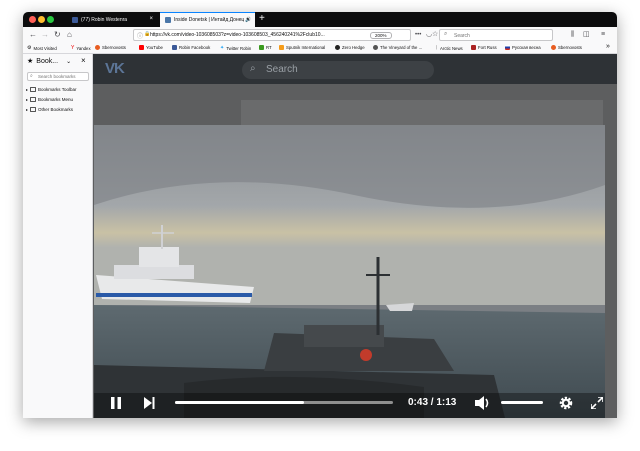  I want to click on chevron-down-icon: ⌄, so click(68, 61).